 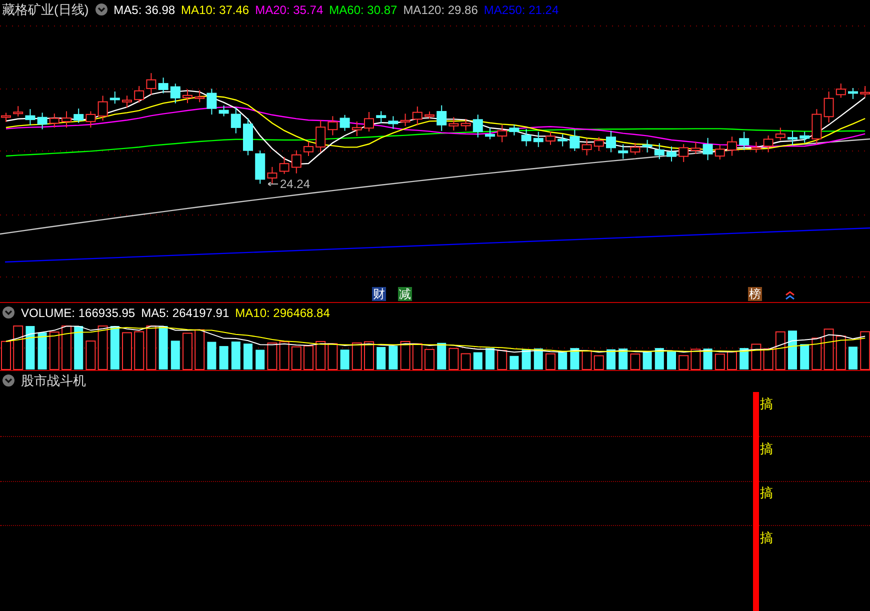 I want to click on event-marker: 财, so click(x=379, y=294).